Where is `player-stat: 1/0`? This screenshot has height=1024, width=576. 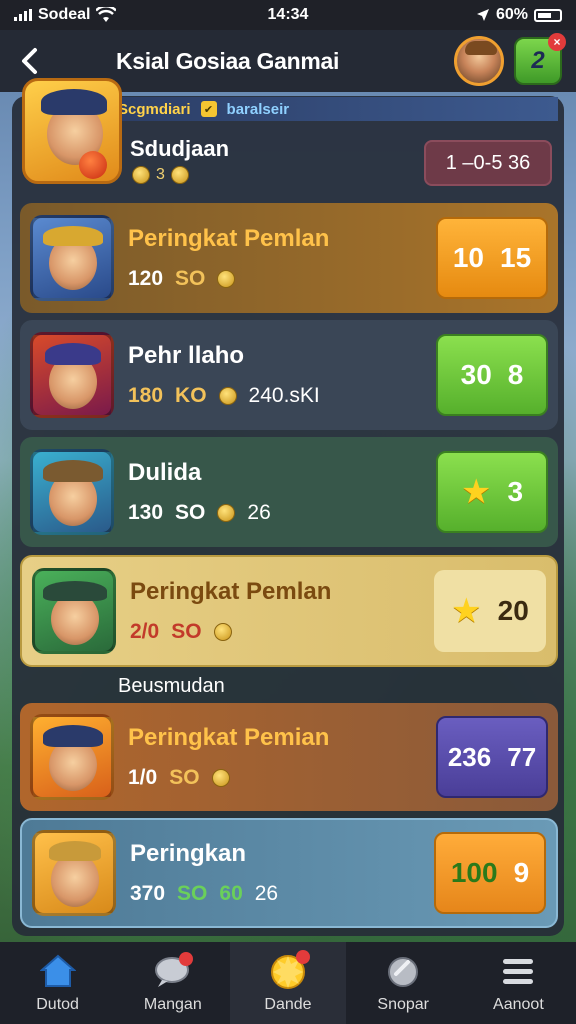 player-stat: 1/0 is located at coordinates (143, 777).